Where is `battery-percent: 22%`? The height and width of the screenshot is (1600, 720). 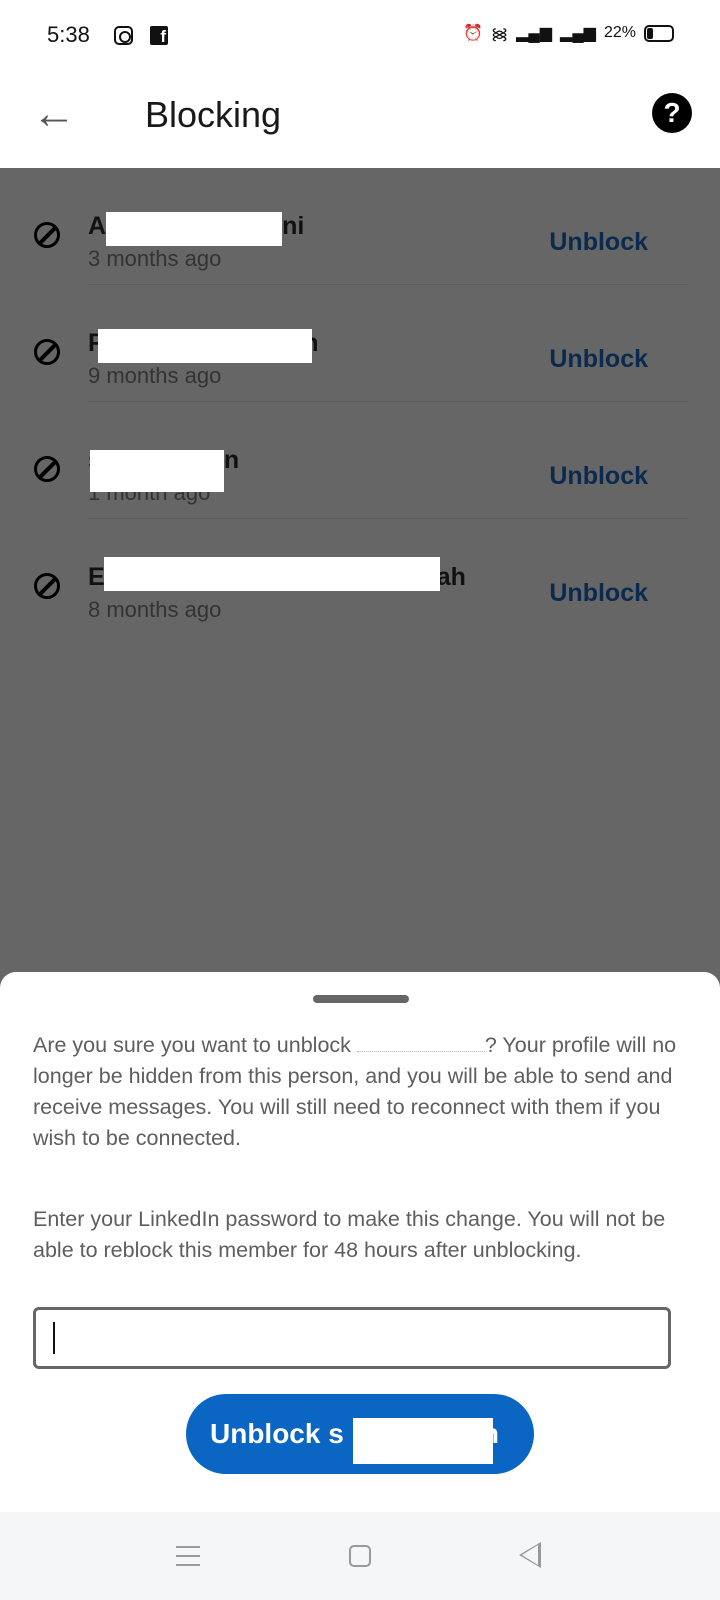 battery-percent: 22% is located at coordinates (619, 32).